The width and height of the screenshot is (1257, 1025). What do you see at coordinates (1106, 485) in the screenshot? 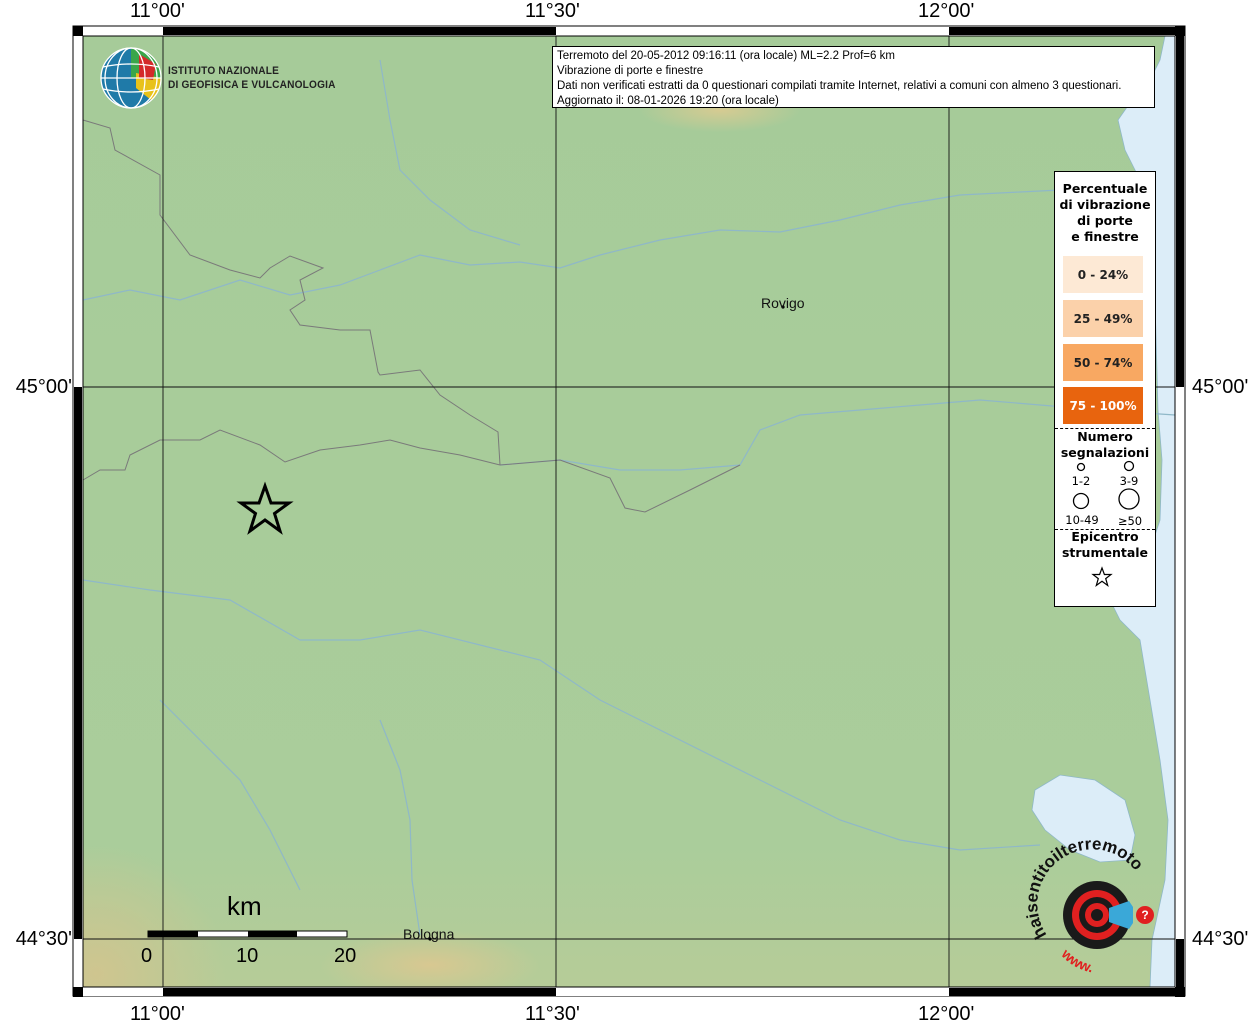
I see `count-symbols` at bounding box center [1106, 485].